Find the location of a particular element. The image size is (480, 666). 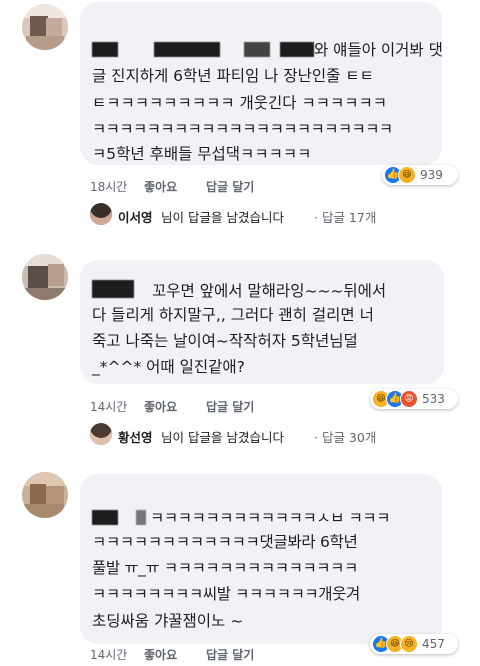

replier-name: 이서영 is located at coordinates (135, 216).